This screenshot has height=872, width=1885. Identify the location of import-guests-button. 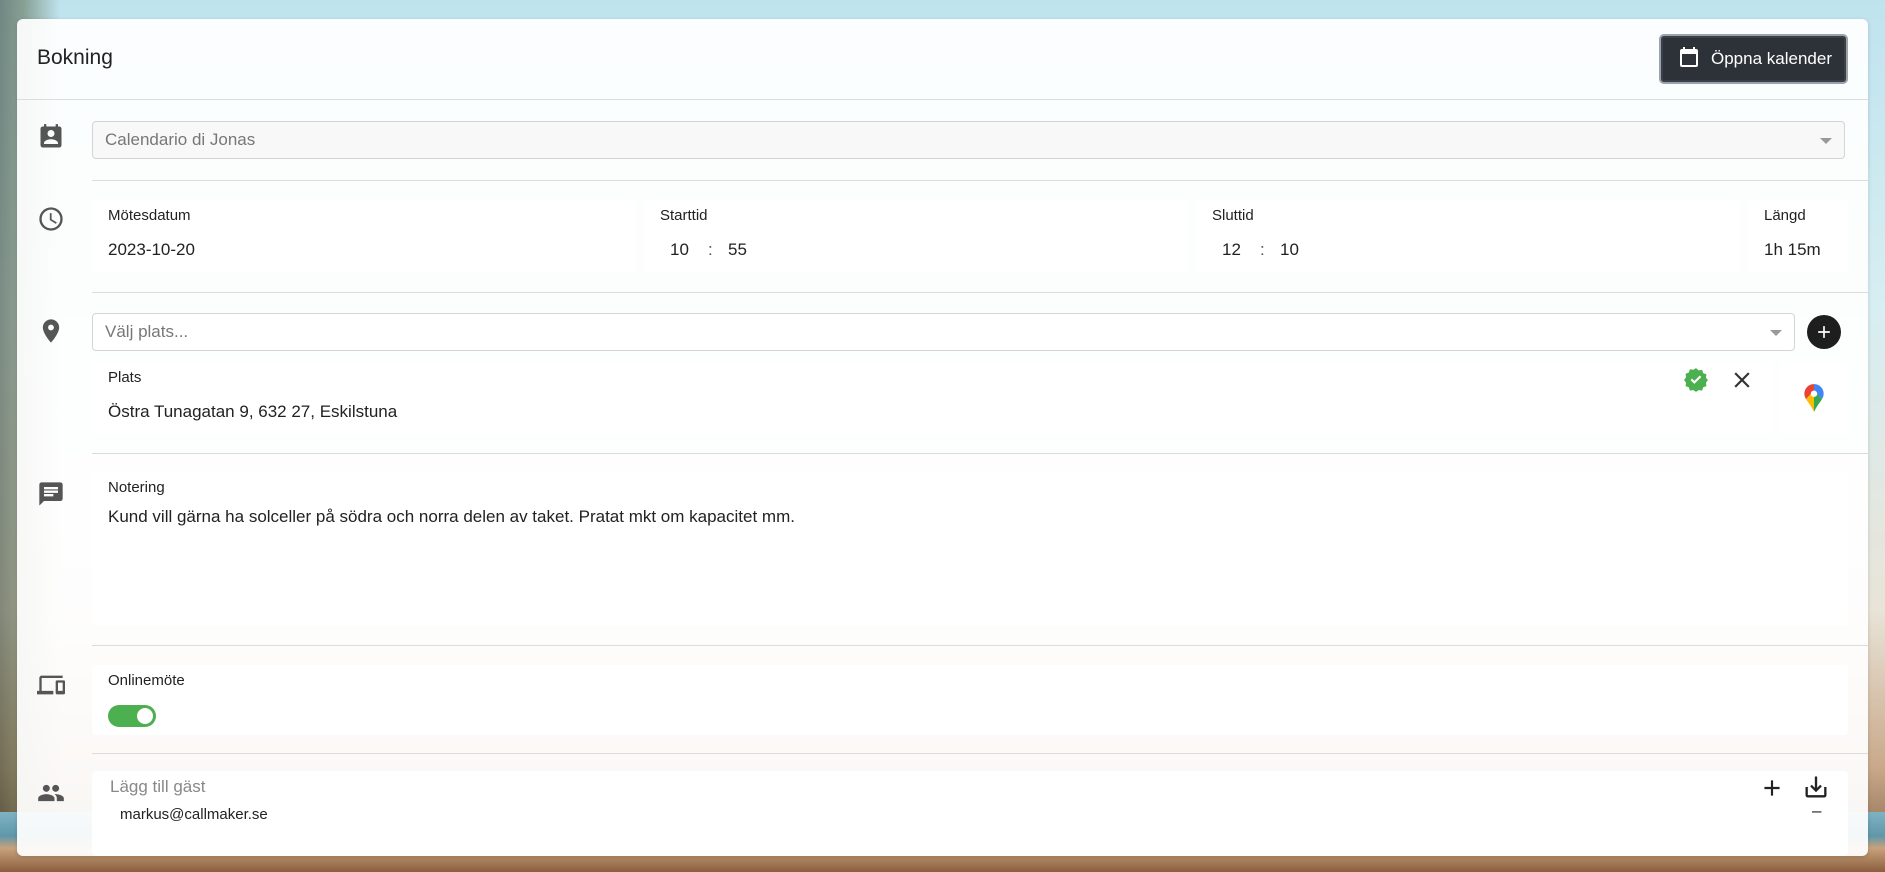
(1816, 787).